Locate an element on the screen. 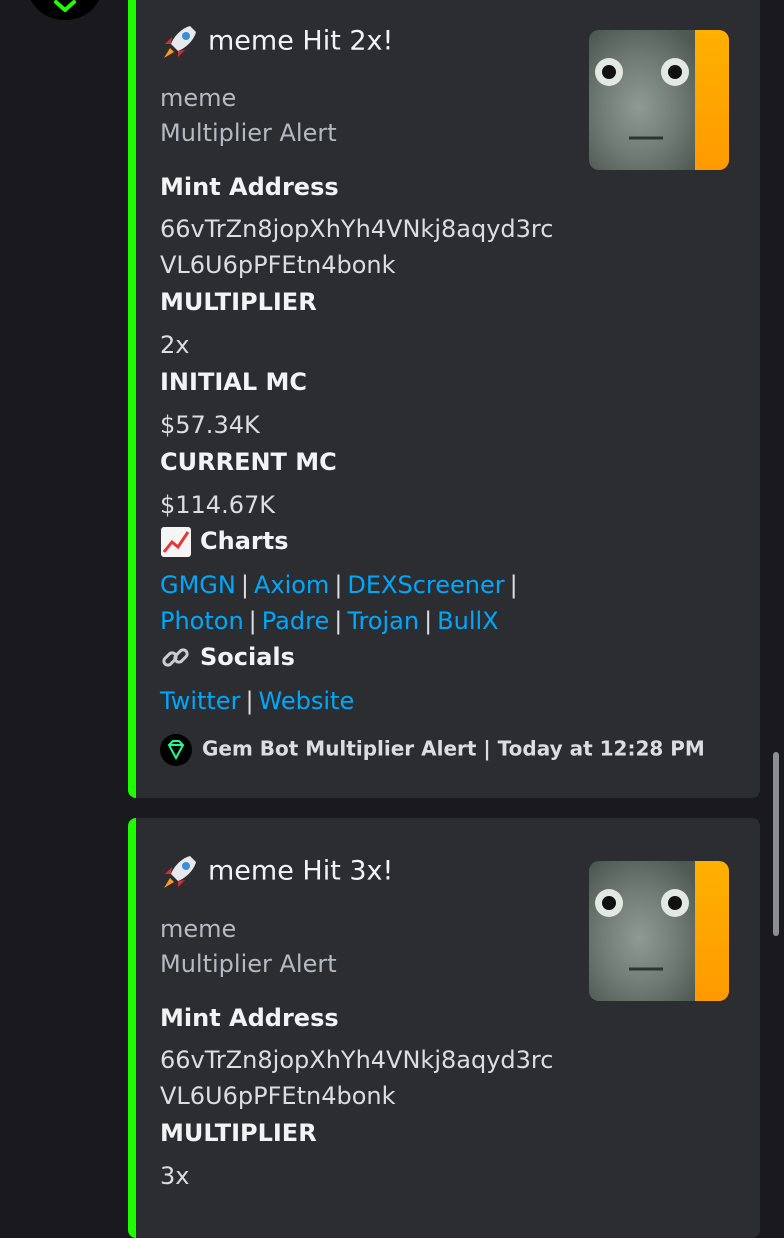  field-name-socials: Socials is located at coordinates (227, 658).